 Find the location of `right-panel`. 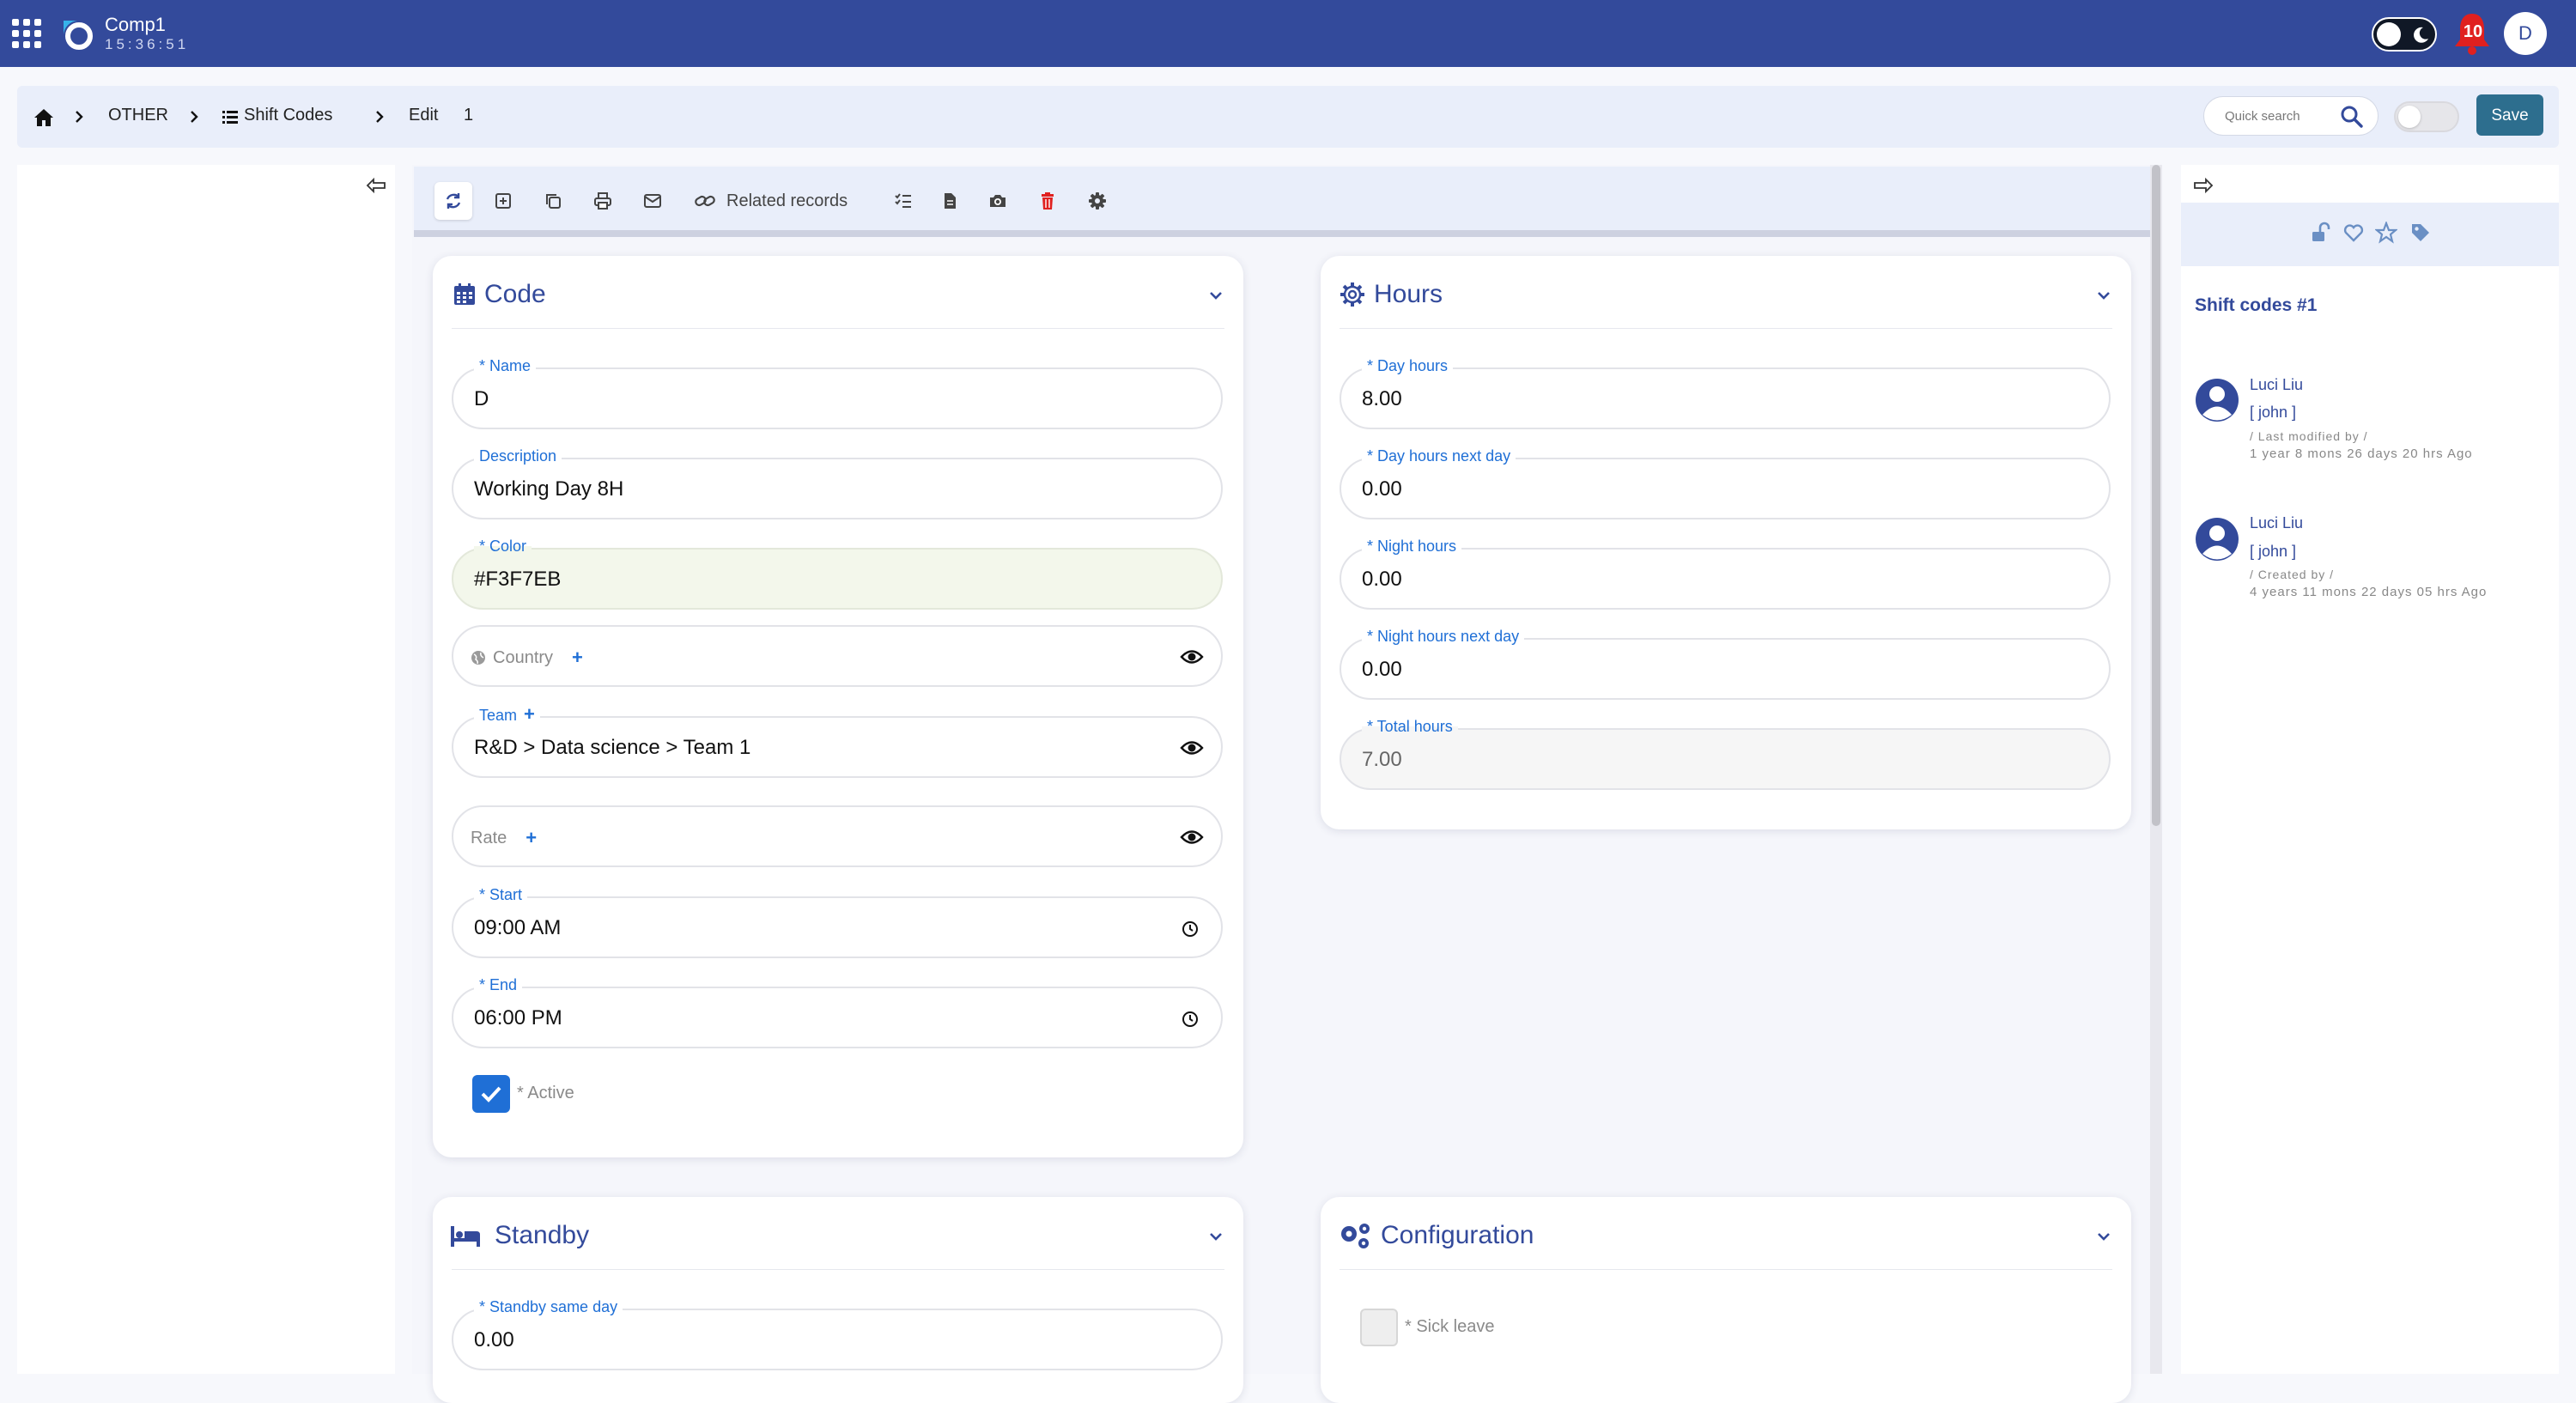

right-panel is located at coordinates (2370, 769).